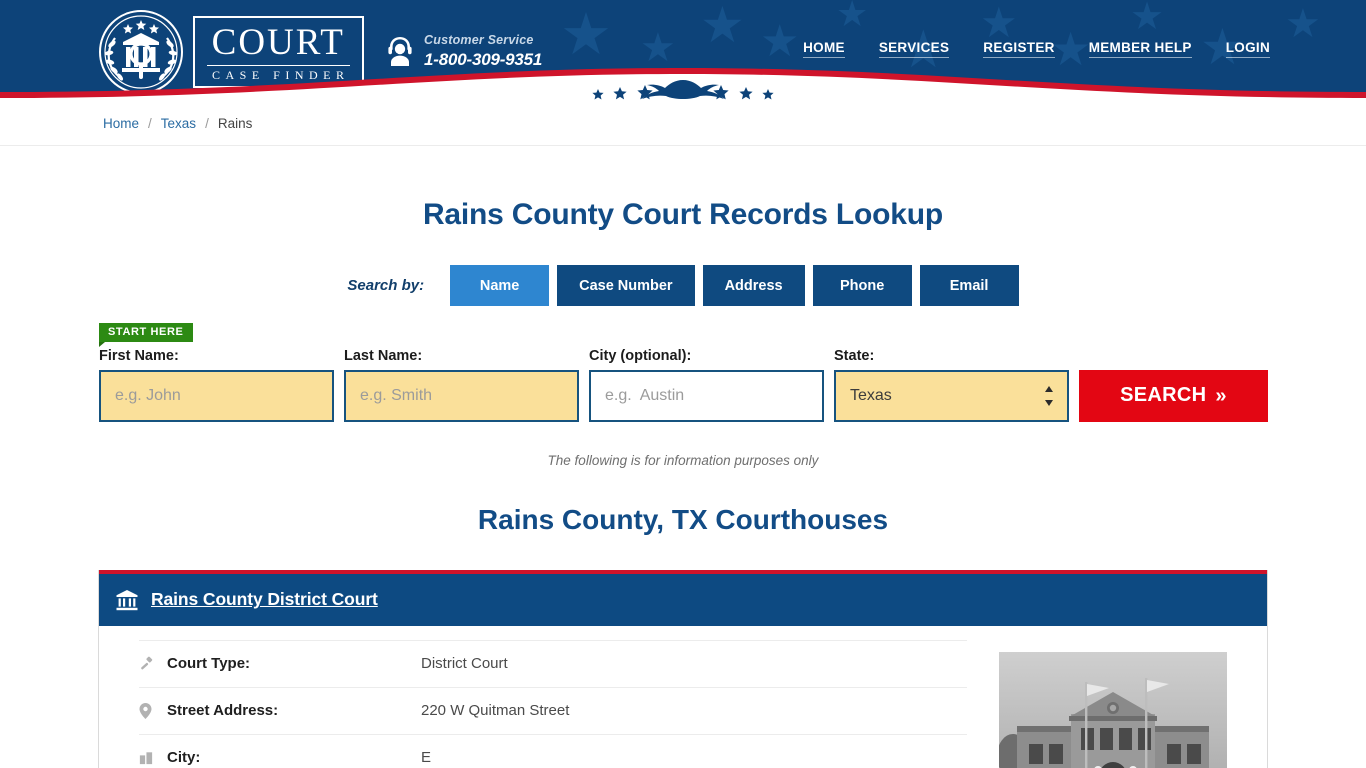 The width and height of the screenshot is (1366, 768). Describe the element at coordinates (969, 285) in the screenshot. I see `tab-email: Email` at that location.